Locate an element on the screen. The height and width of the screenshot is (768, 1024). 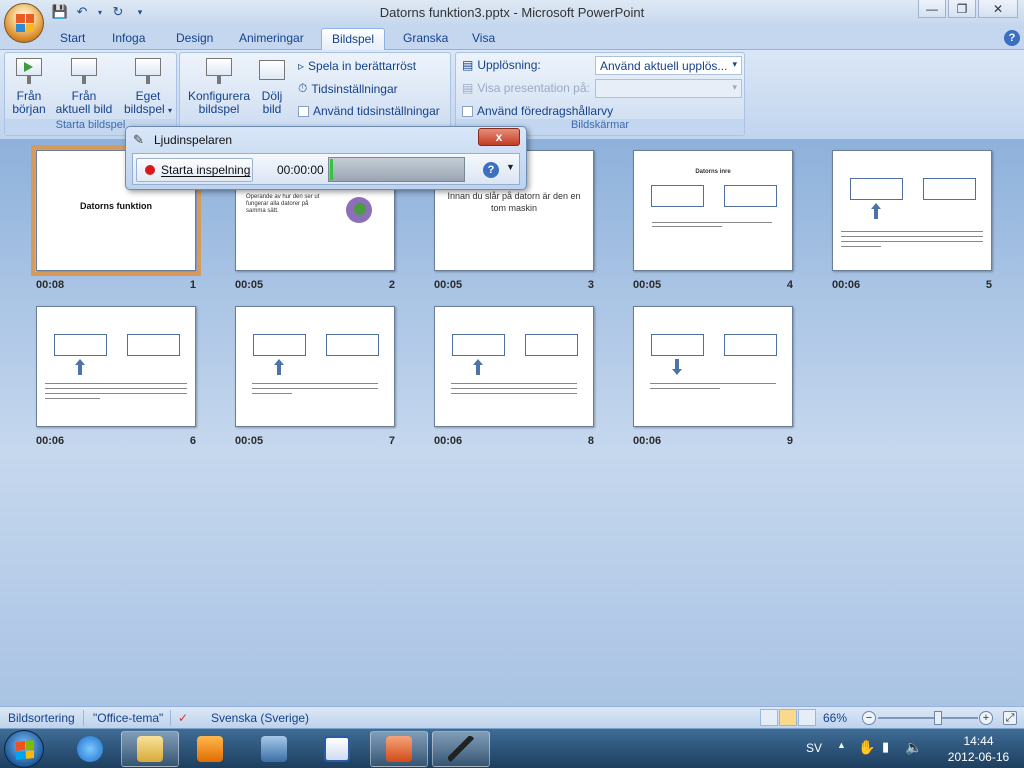
slide-thumbnail-4: Datorns inre is located at coordinates (713, 210).